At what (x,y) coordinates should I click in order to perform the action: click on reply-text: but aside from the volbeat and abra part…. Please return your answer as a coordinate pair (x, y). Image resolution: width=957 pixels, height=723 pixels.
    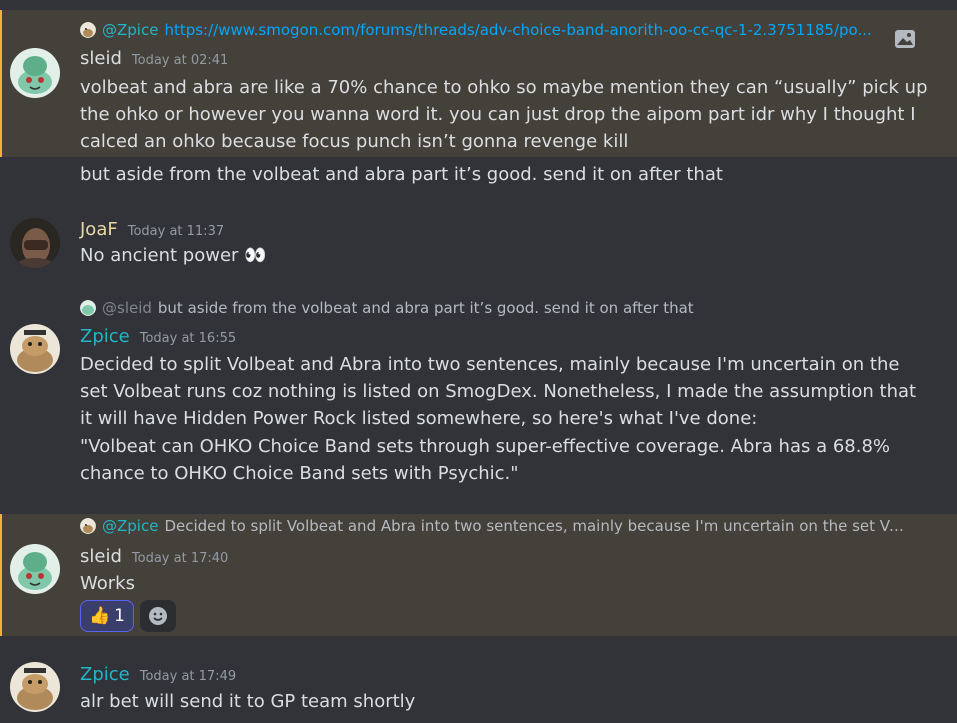
    Looking at the image, I should click on (426, 308).